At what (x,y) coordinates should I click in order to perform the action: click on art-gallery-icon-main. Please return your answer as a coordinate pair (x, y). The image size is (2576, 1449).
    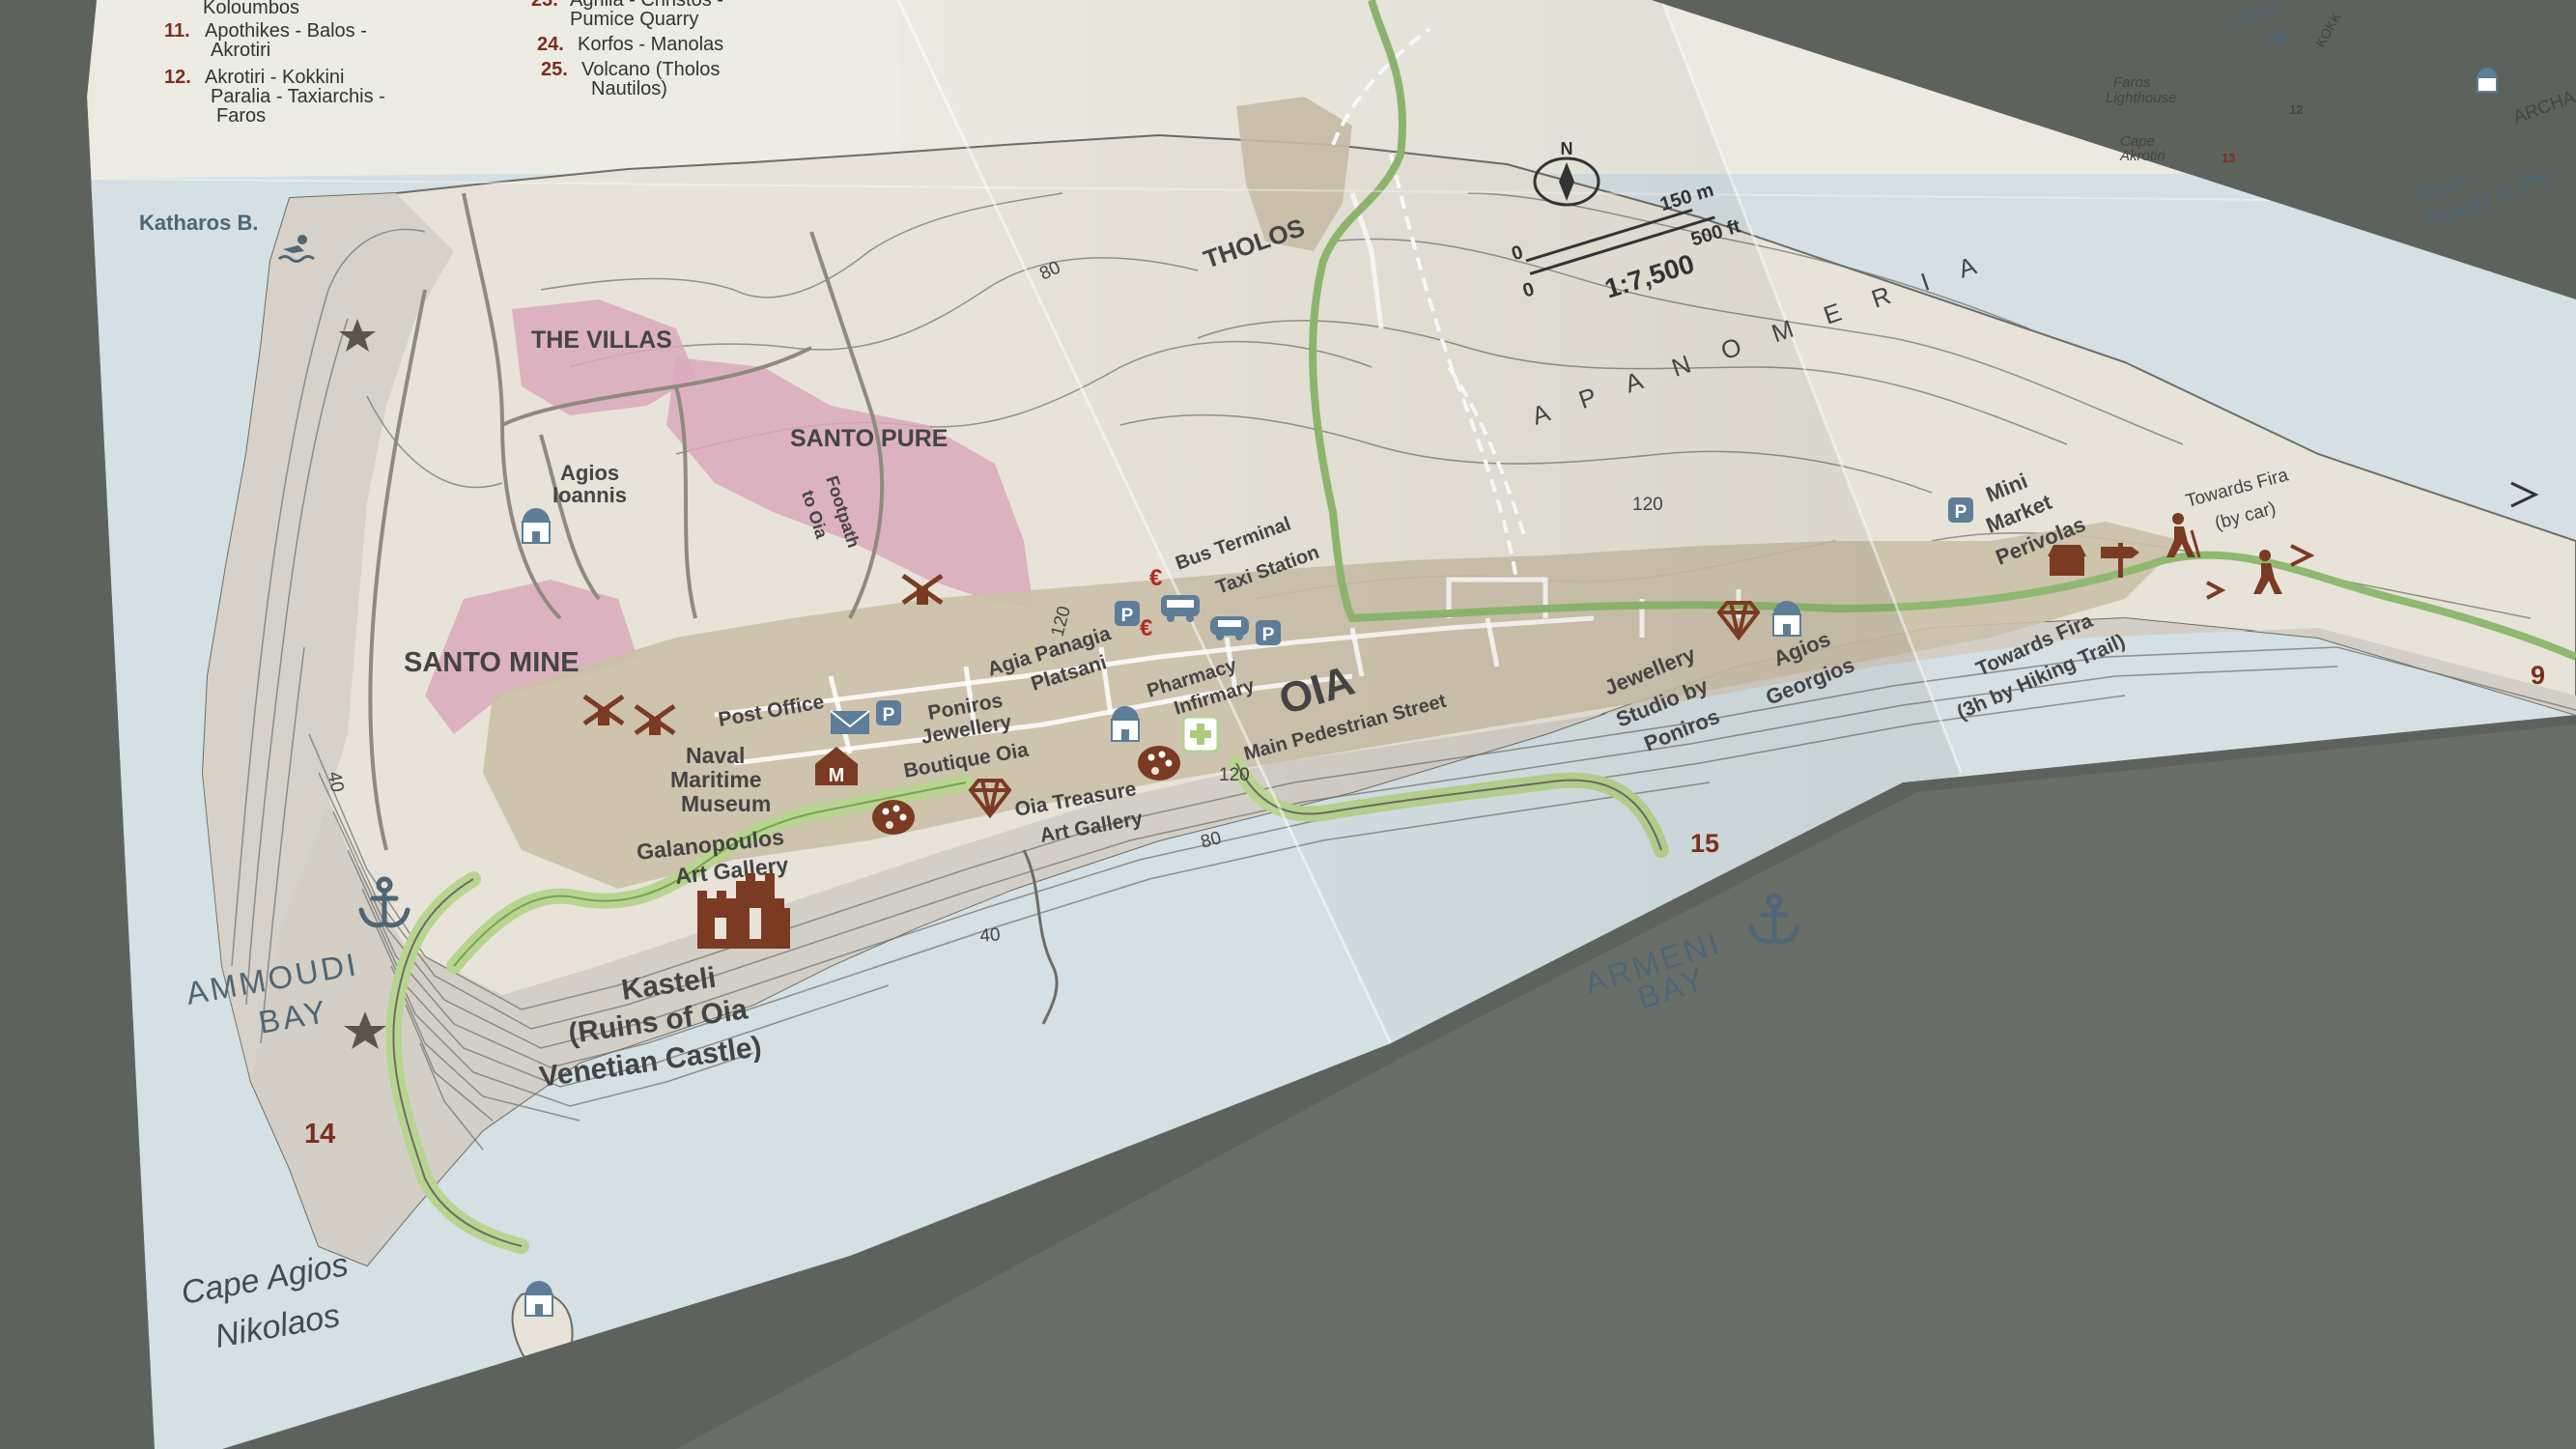
    Looking at the image, I should click on (1159, 763).